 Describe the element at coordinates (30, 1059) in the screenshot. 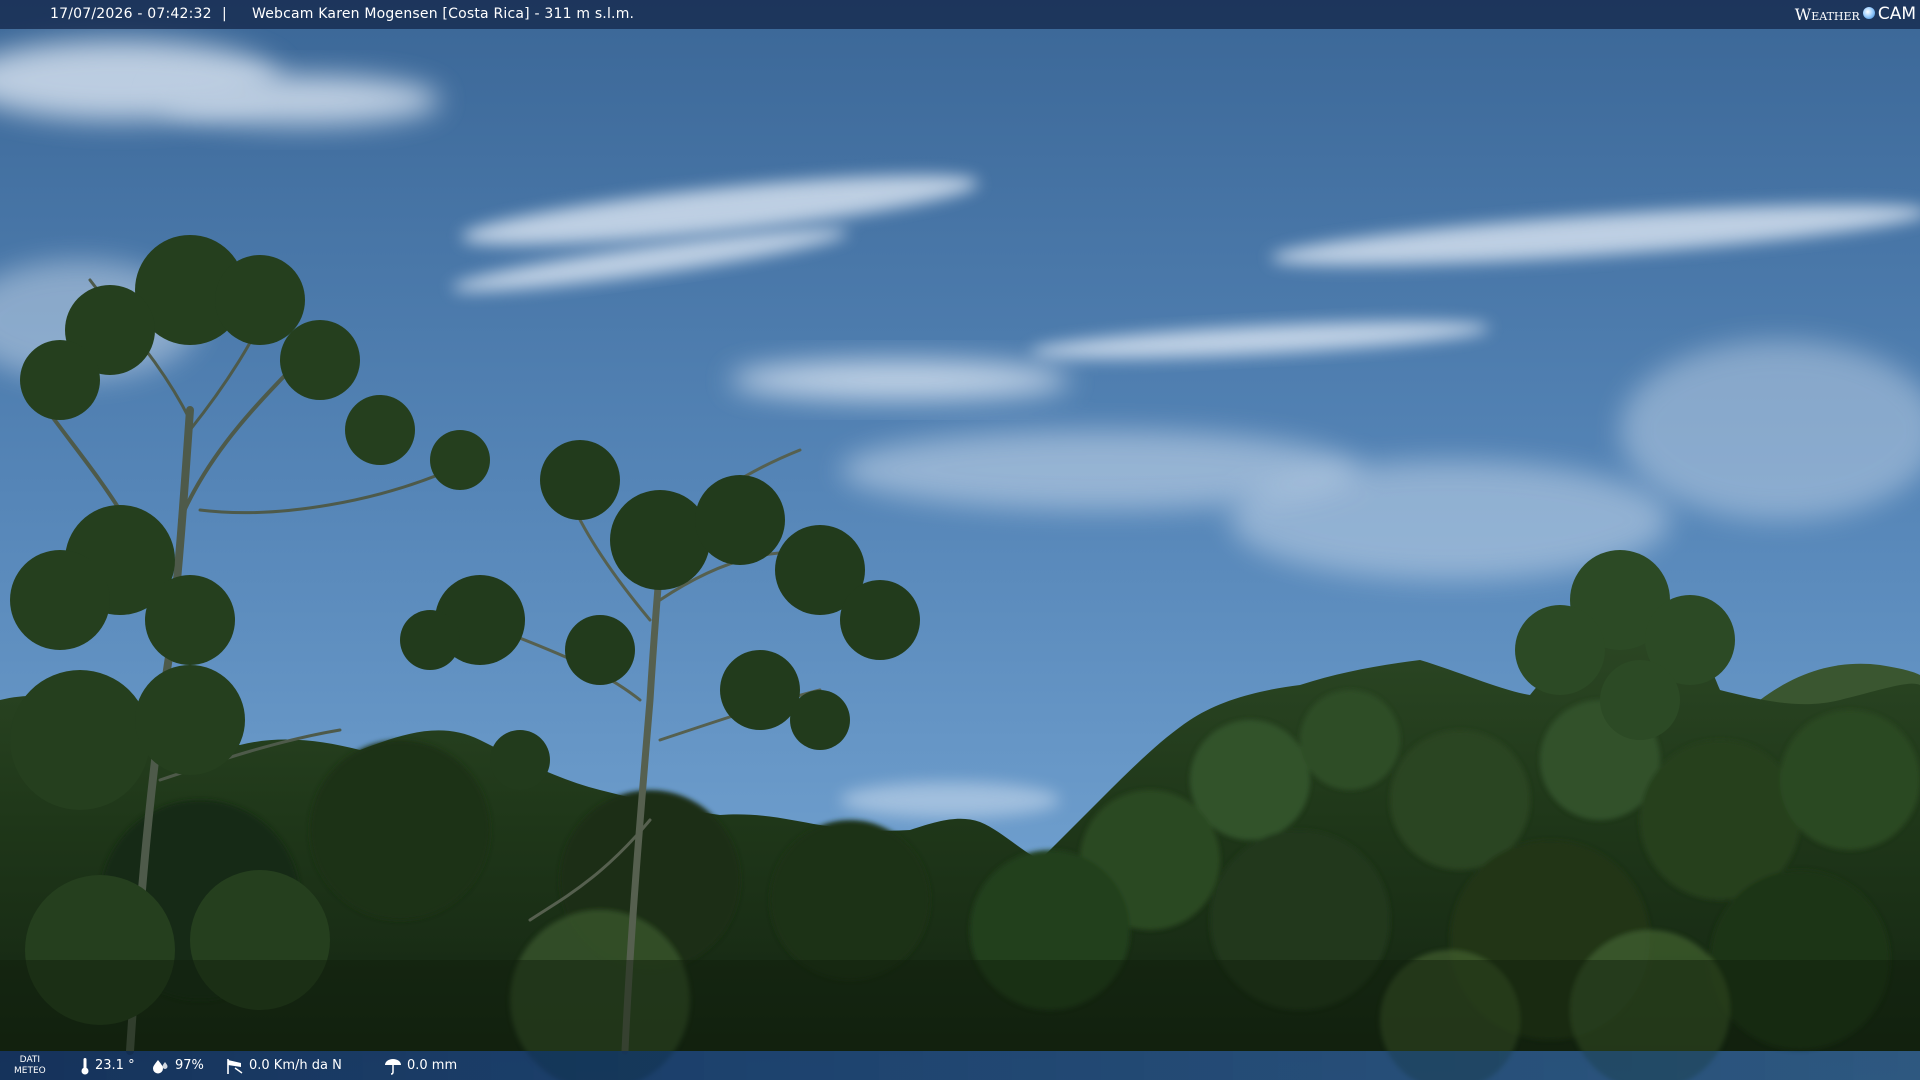

I see `weather-label-line1: DATI` at that location.